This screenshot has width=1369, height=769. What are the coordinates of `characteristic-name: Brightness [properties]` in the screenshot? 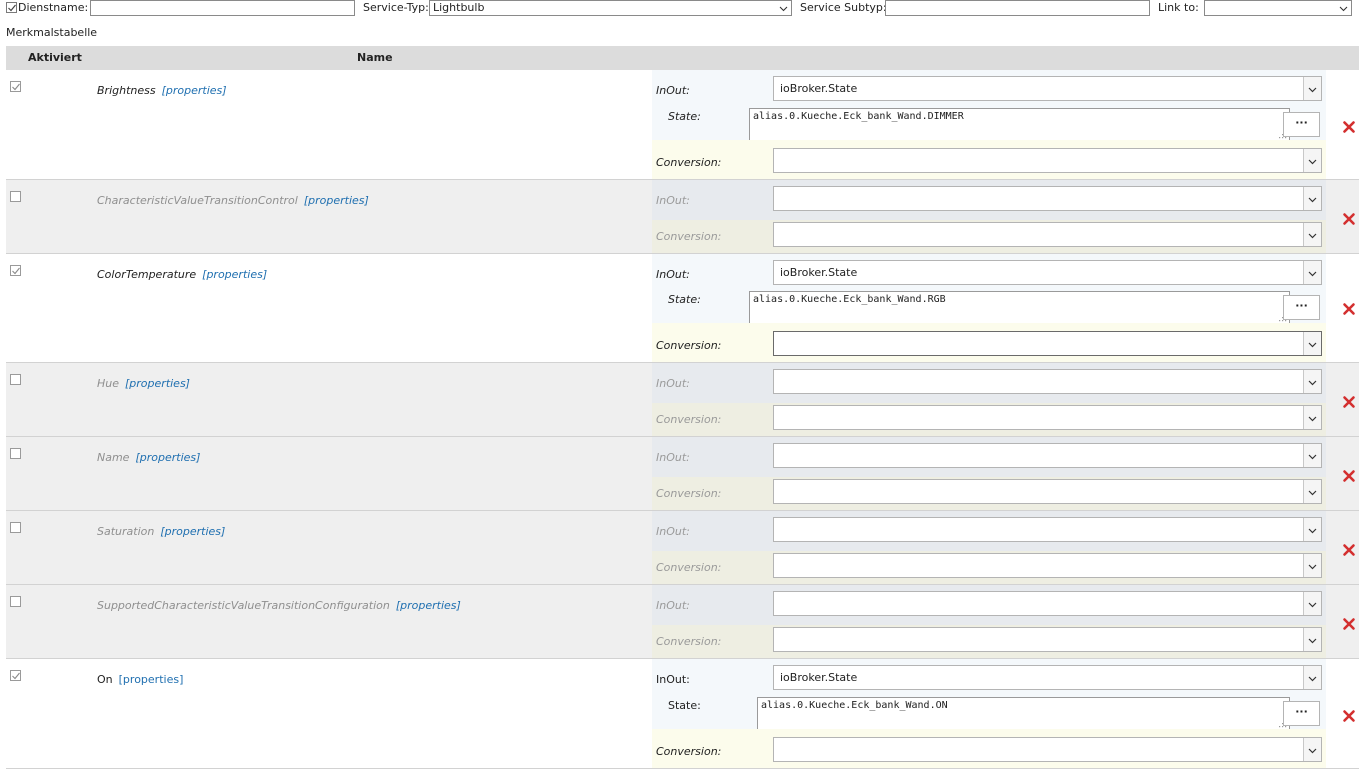 It's located at (162, 90).